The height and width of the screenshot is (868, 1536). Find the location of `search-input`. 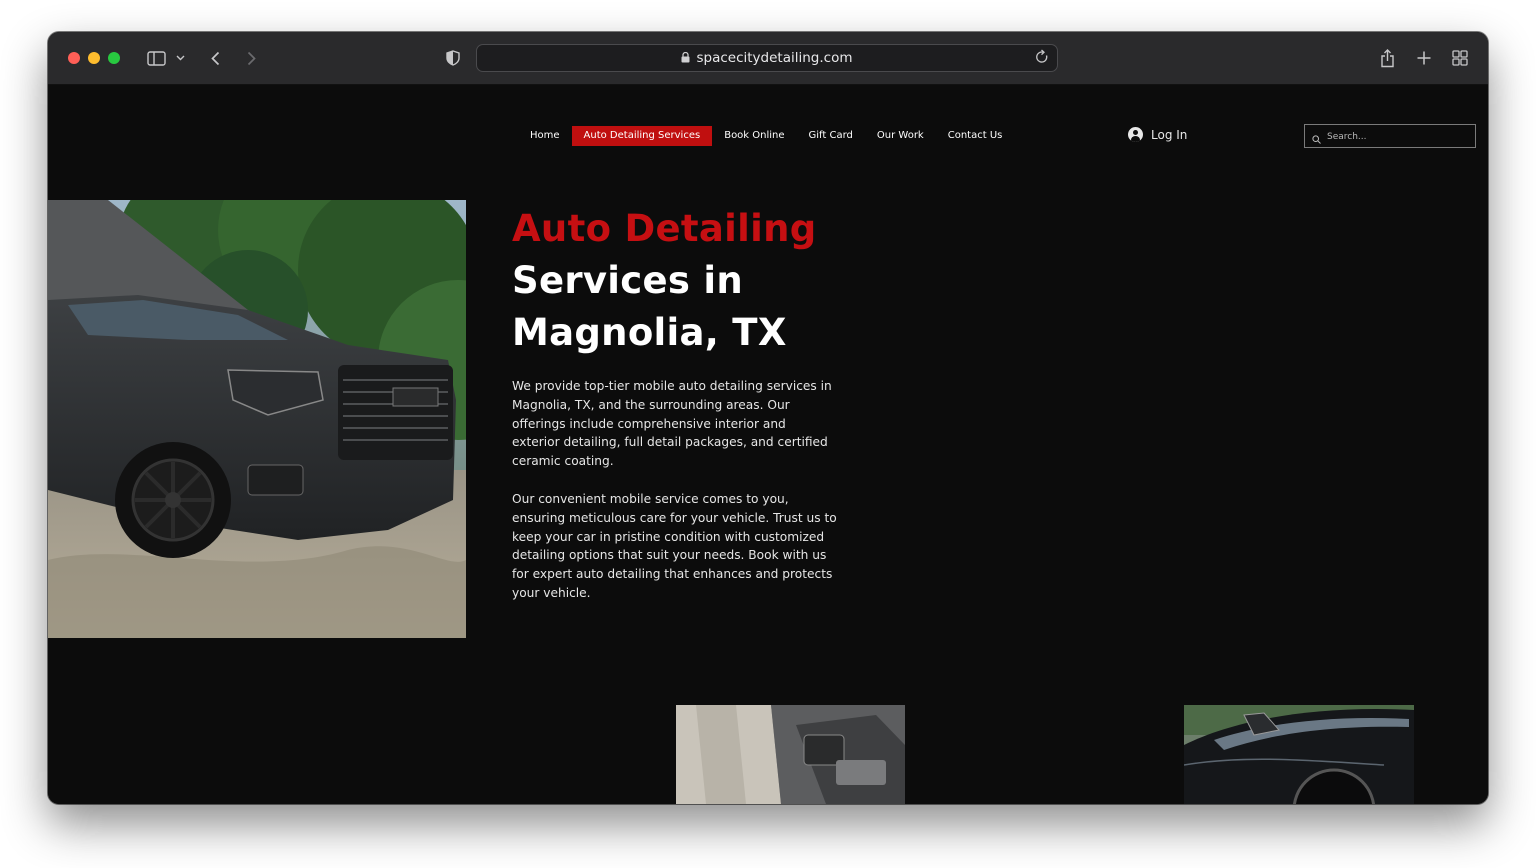

search-input is located at coordinates (1397, 137).